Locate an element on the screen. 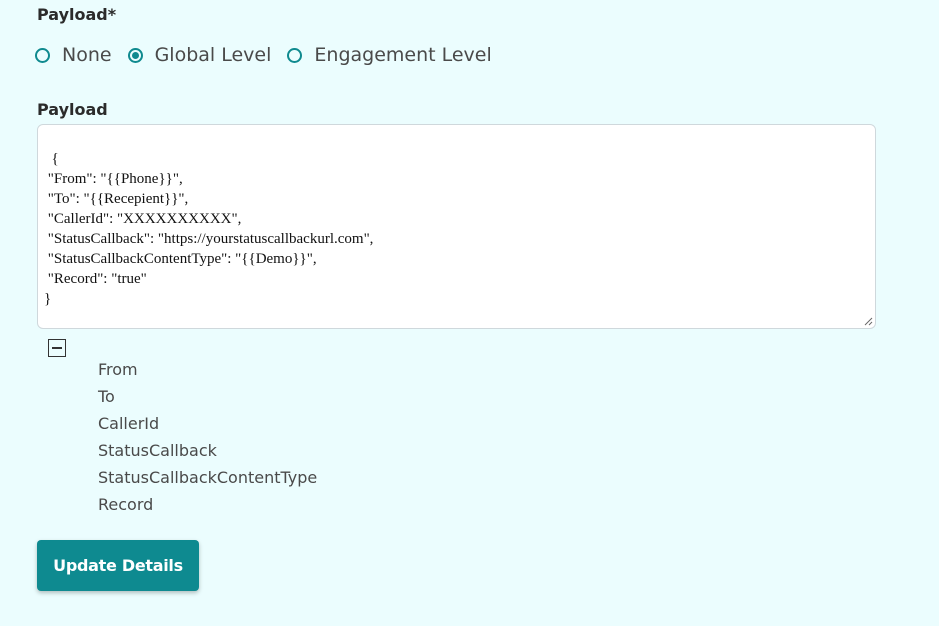  minus-square-icon is located at coordinates (57, 348).